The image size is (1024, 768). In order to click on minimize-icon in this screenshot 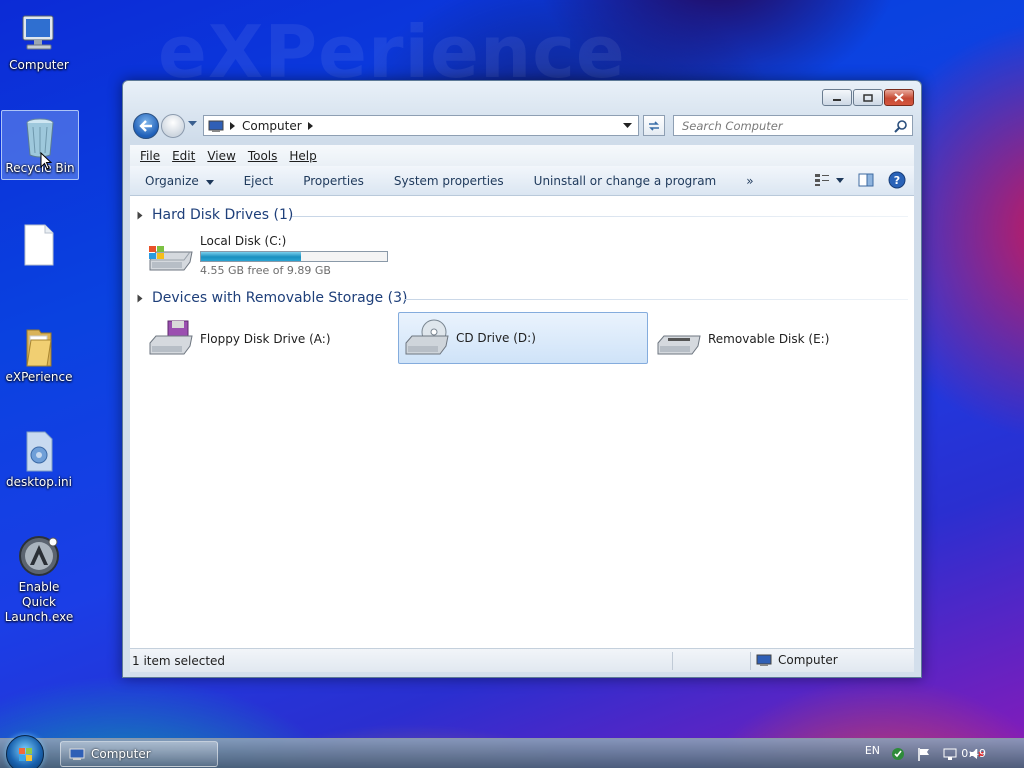, I will do `click(837, 99)`.